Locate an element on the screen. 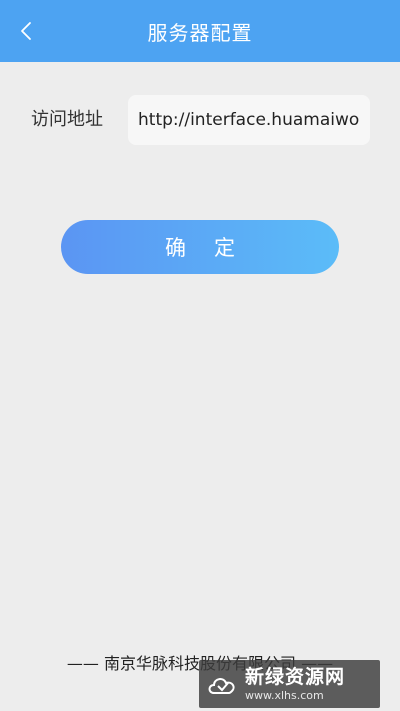 This screenshot has width=400, height=711. address-row: 访问地址 is located at coordinates (200, 120).